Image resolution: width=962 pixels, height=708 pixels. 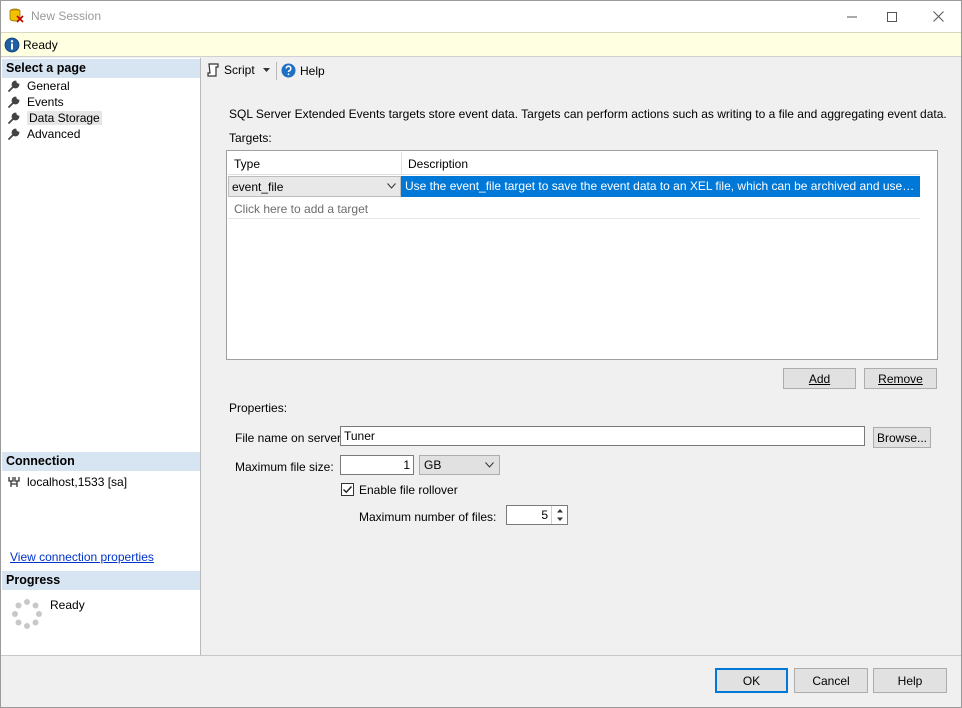 I want to click on script-icon, so click(x=213, y=70).